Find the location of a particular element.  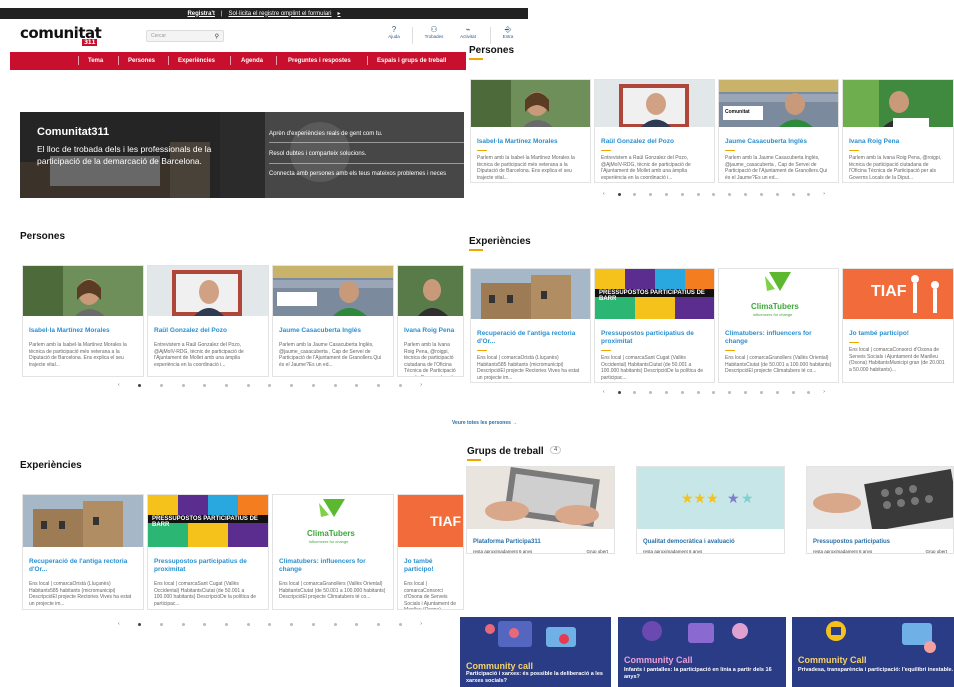

group-title: Qualitat democràtica i avaluació is located at coordinates (710, 539).